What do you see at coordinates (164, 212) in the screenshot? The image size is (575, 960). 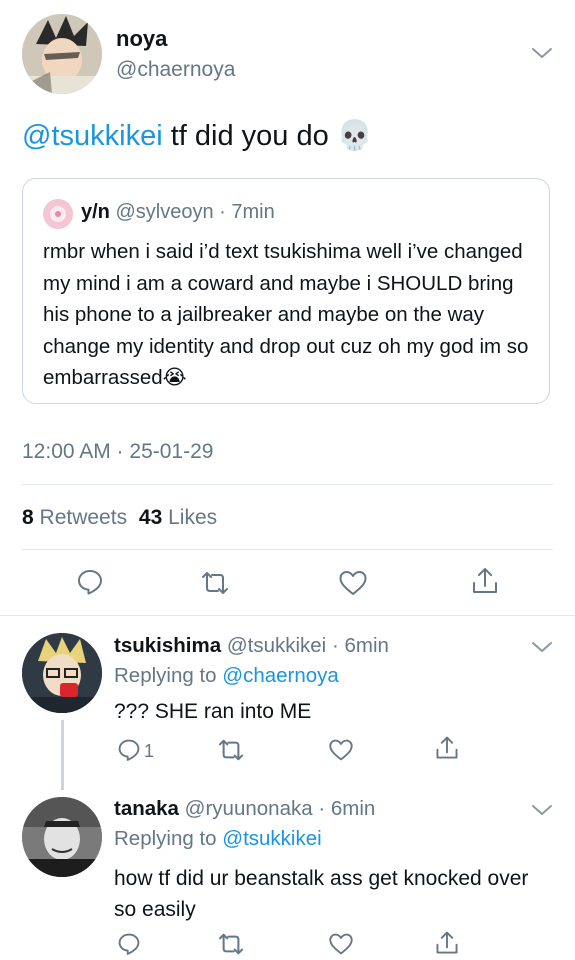 I see `handle: @sylveoyn` at bounding box center [164, 212].